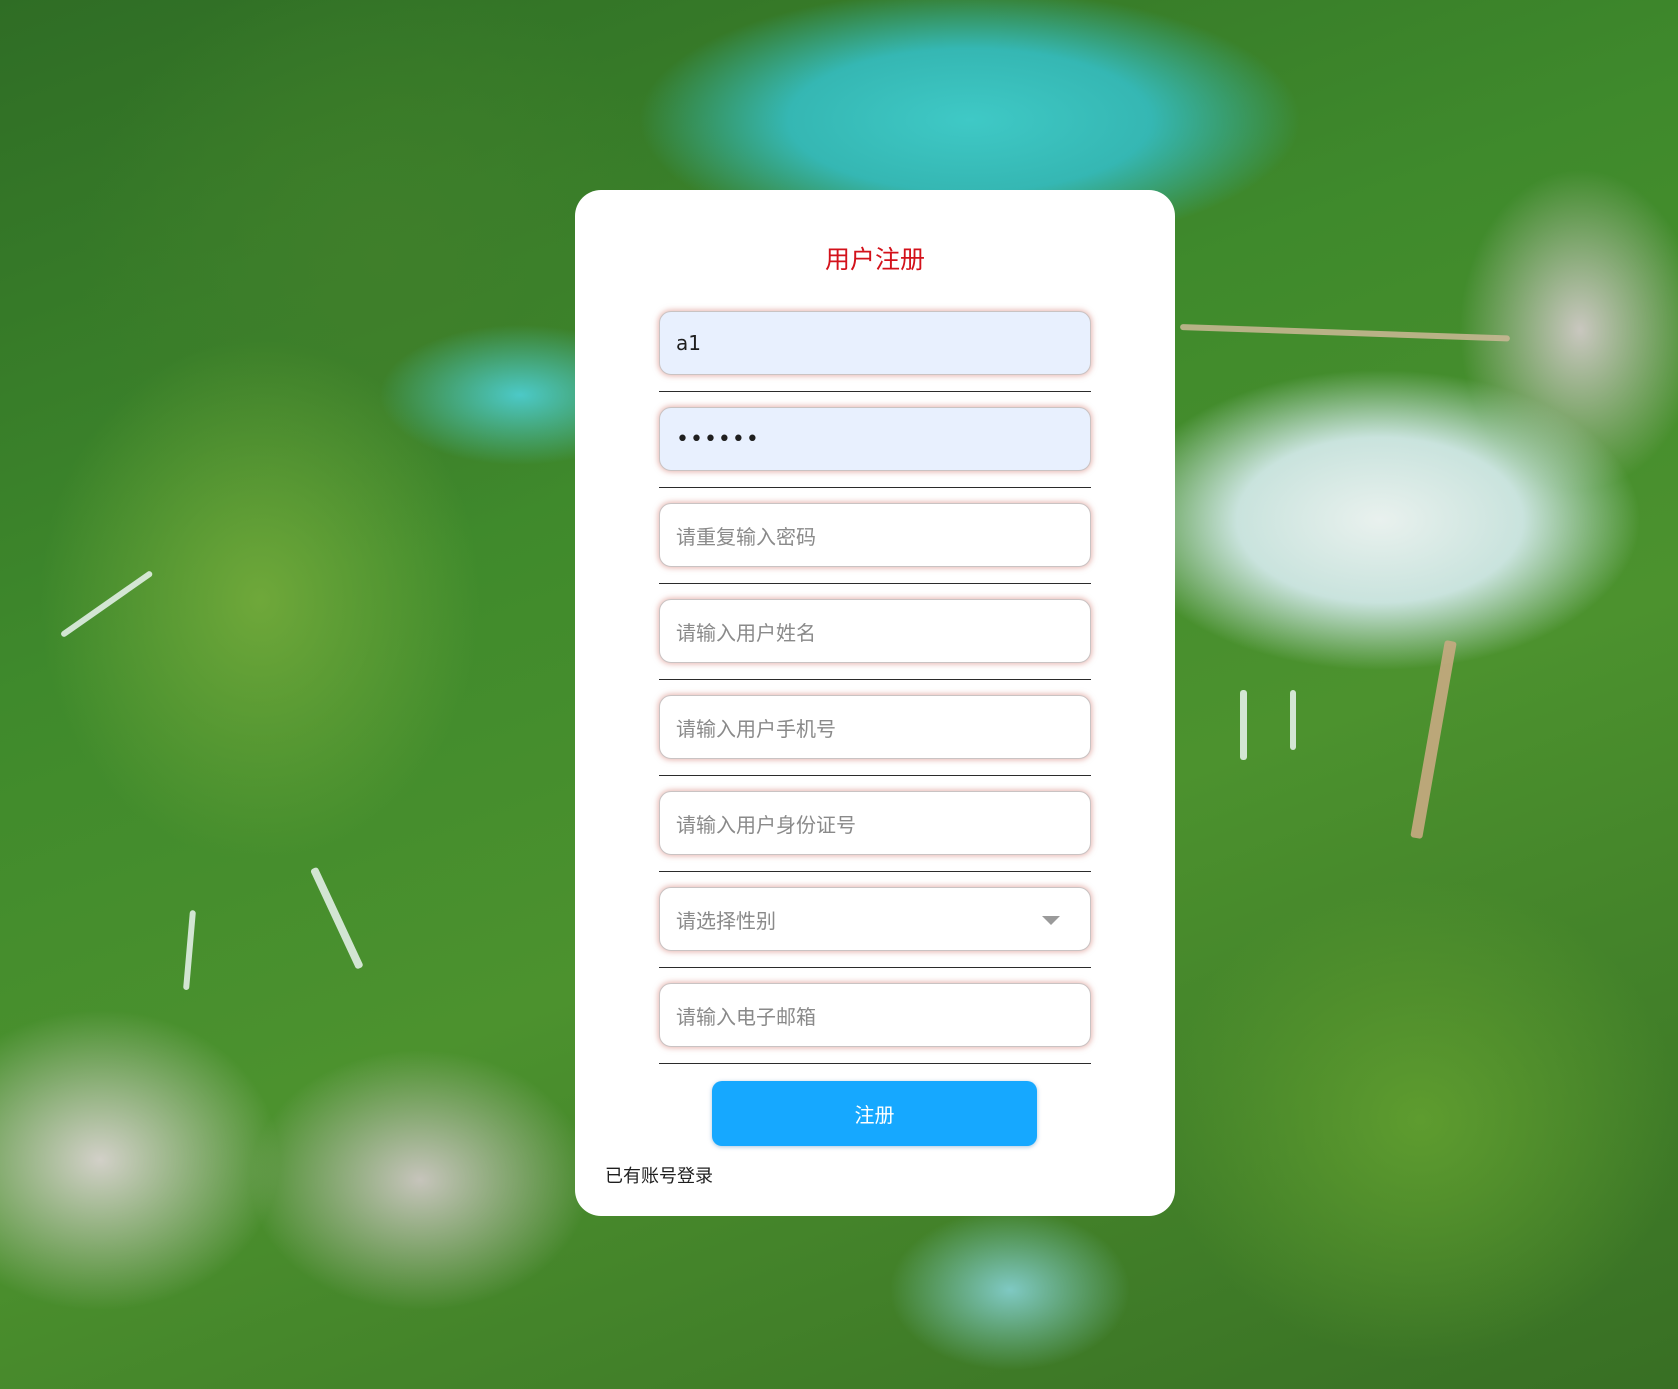  I want to click on phone-input: 请输入用户手机号, so click(875, 727).